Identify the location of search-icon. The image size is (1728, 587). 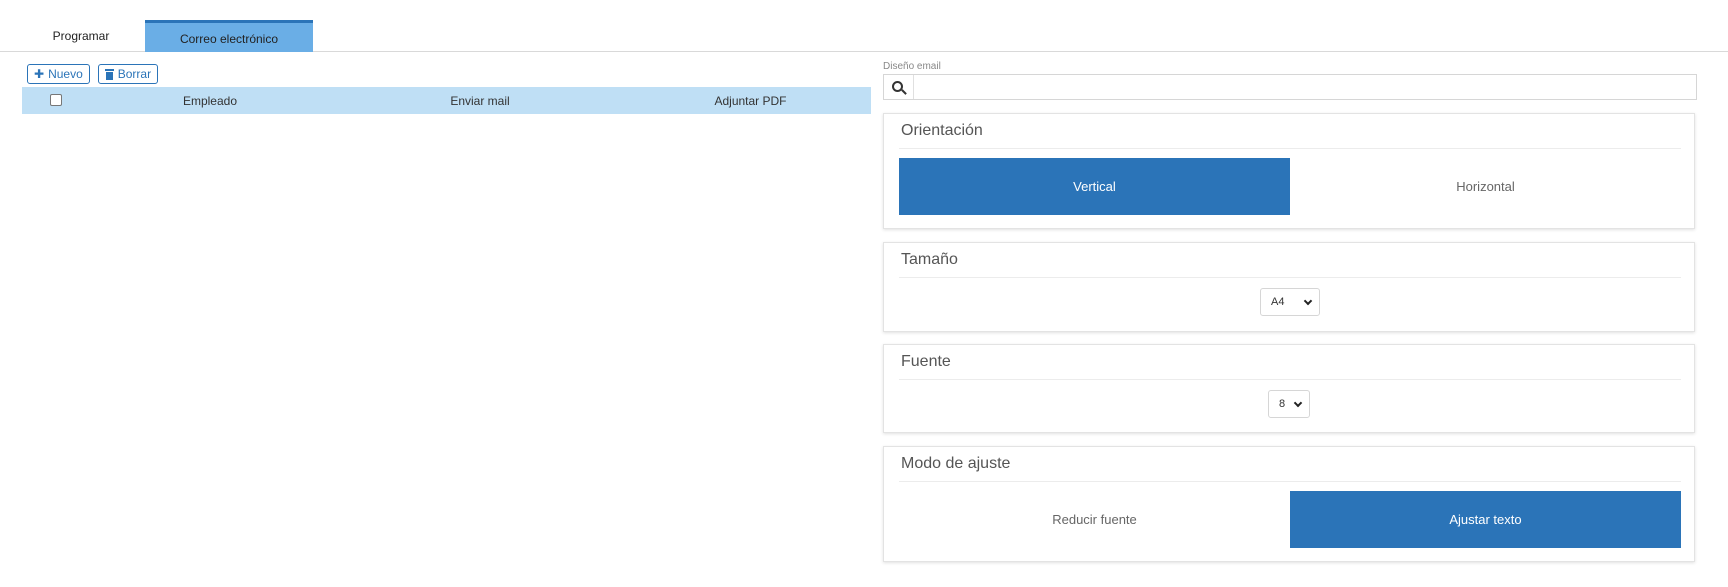
(897, 86).